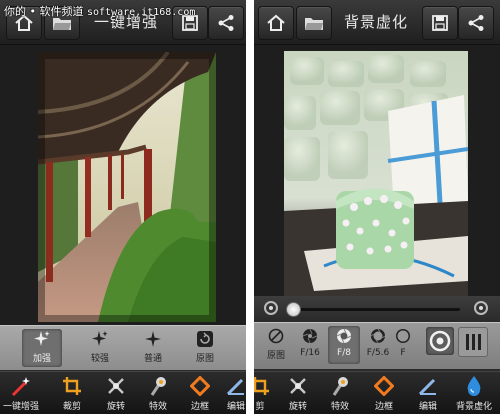 This screenshot has height=414, width=500. I want to click on magic-wand-icon, so click(20, 387).